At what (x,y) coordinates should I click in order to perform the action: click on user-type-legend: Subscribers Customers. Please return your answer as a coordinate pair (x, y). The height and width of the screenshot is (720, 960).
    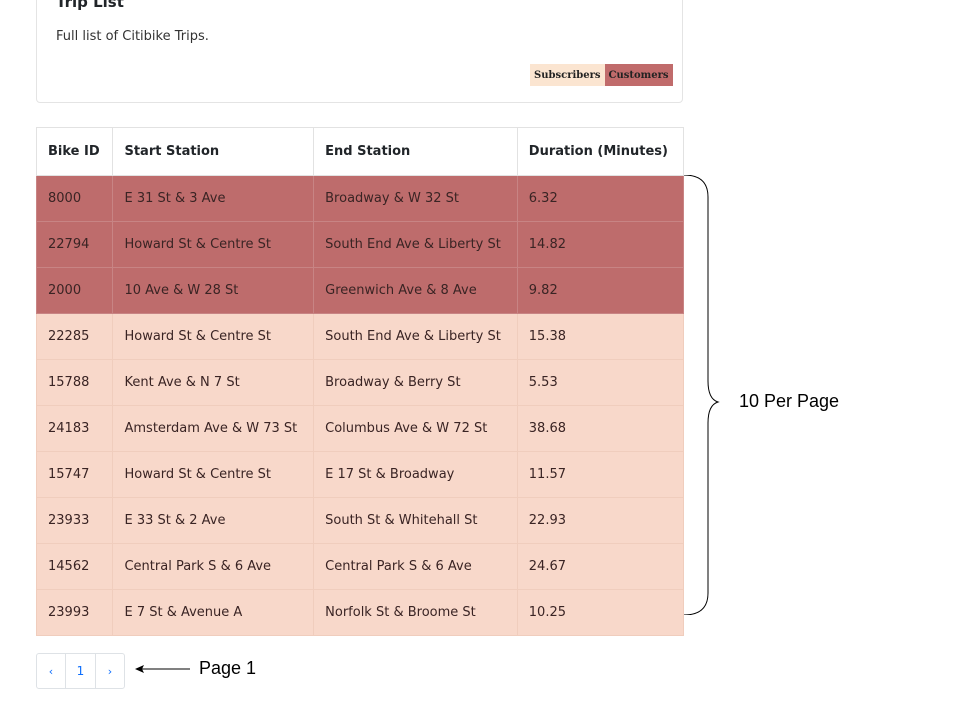
    Looking at the image, I should click on (601, 75).